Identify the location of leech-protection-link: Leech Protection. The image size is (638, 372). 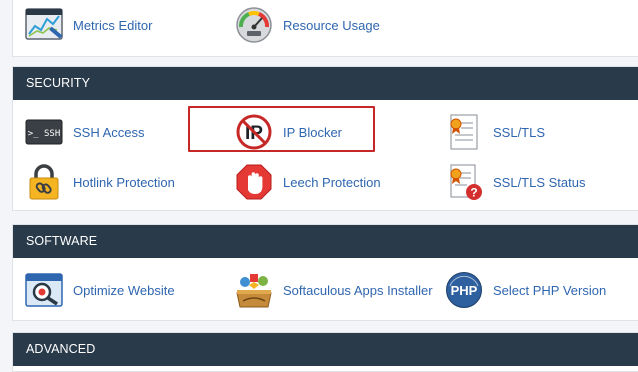
(308, 182).